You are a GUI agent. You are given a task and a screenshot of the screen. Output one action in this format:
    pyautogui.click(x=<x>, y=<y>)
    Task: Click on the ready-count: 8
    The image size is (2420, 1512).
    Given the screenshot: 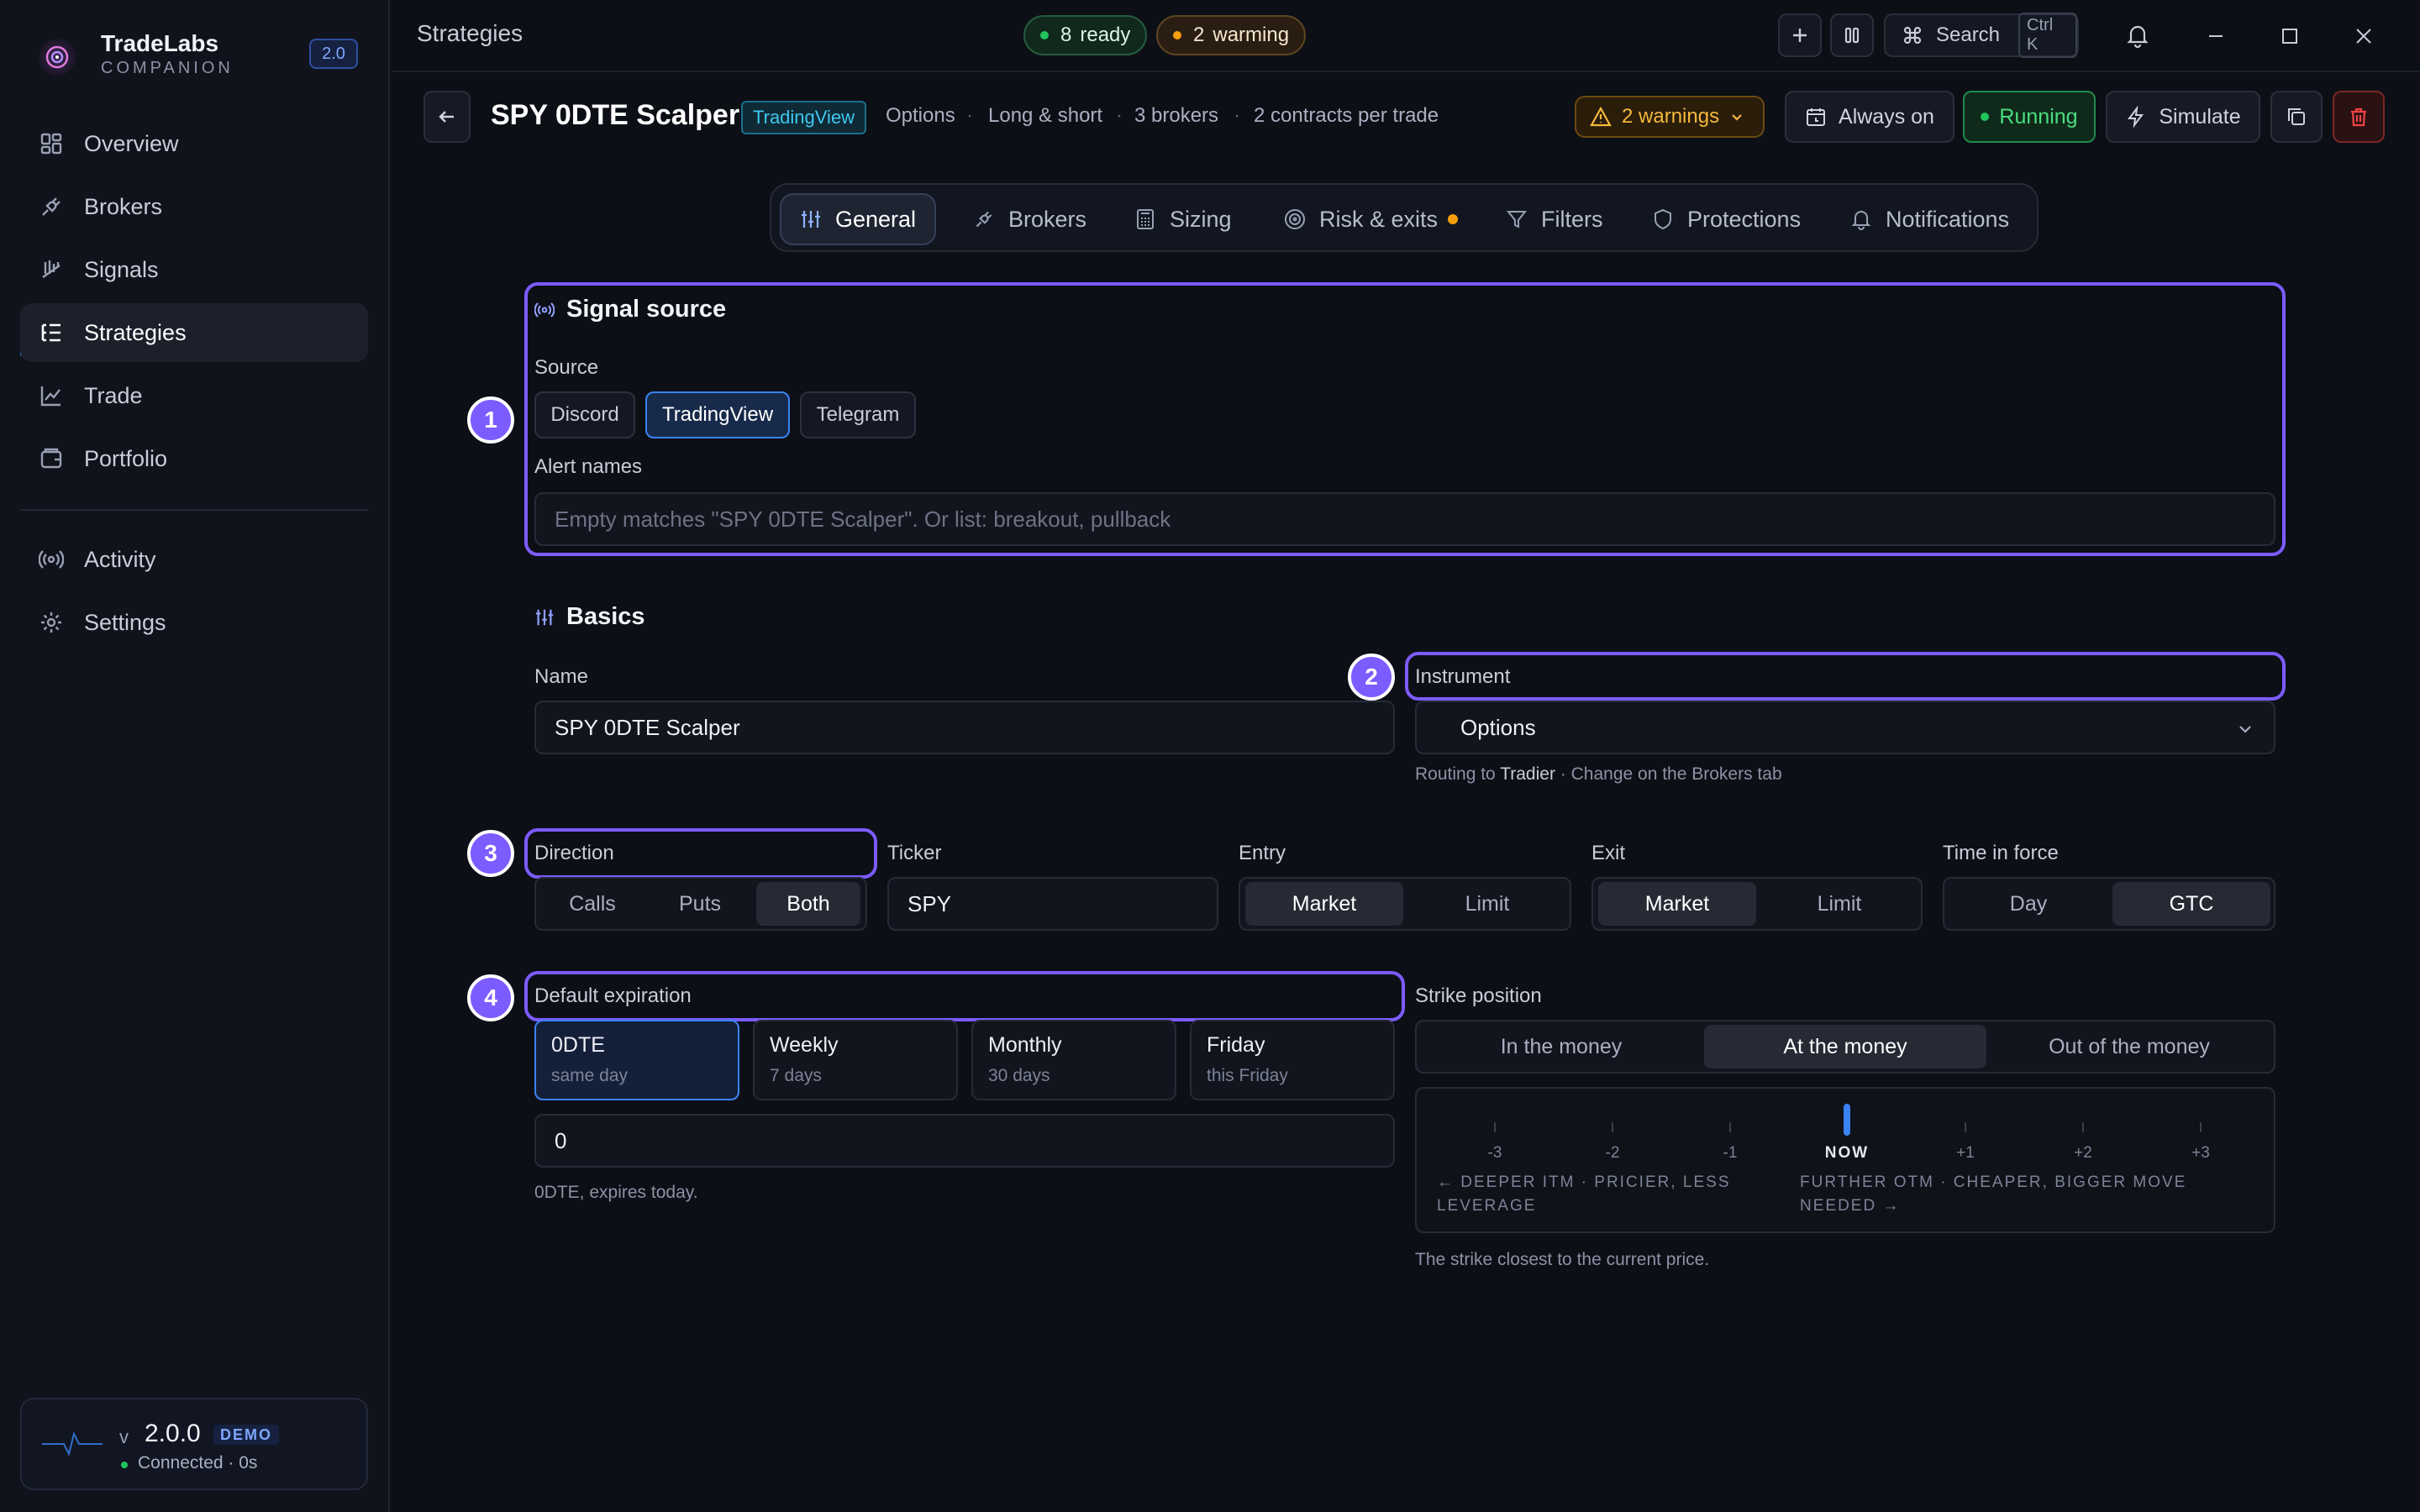 What is the action you would take?
    pyautogui.click(x=1066, y=35)
    